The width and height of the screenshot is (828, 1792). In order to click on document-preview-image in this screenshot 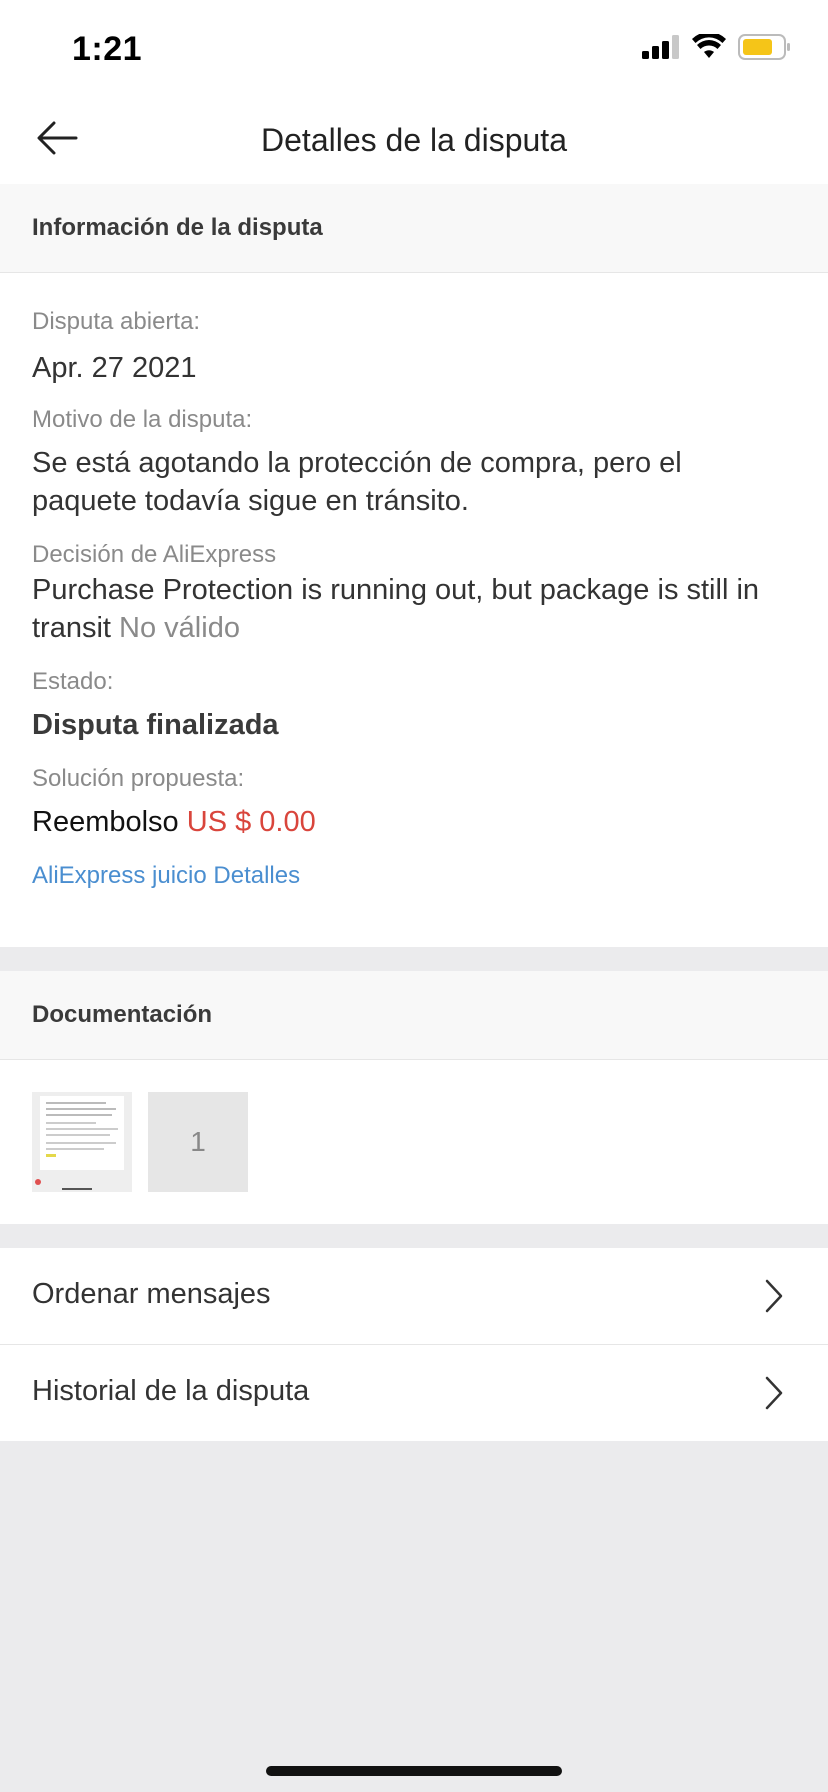, I will do `click(82, 1142)`.